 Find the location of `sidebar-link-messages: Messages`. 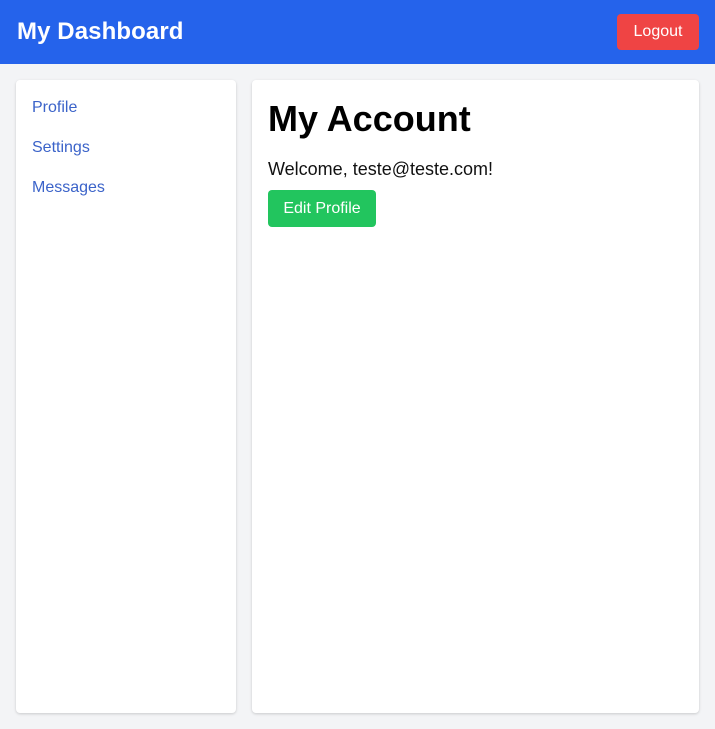

sidebar-link-messages: Messages is located at coordinates (68, 188).